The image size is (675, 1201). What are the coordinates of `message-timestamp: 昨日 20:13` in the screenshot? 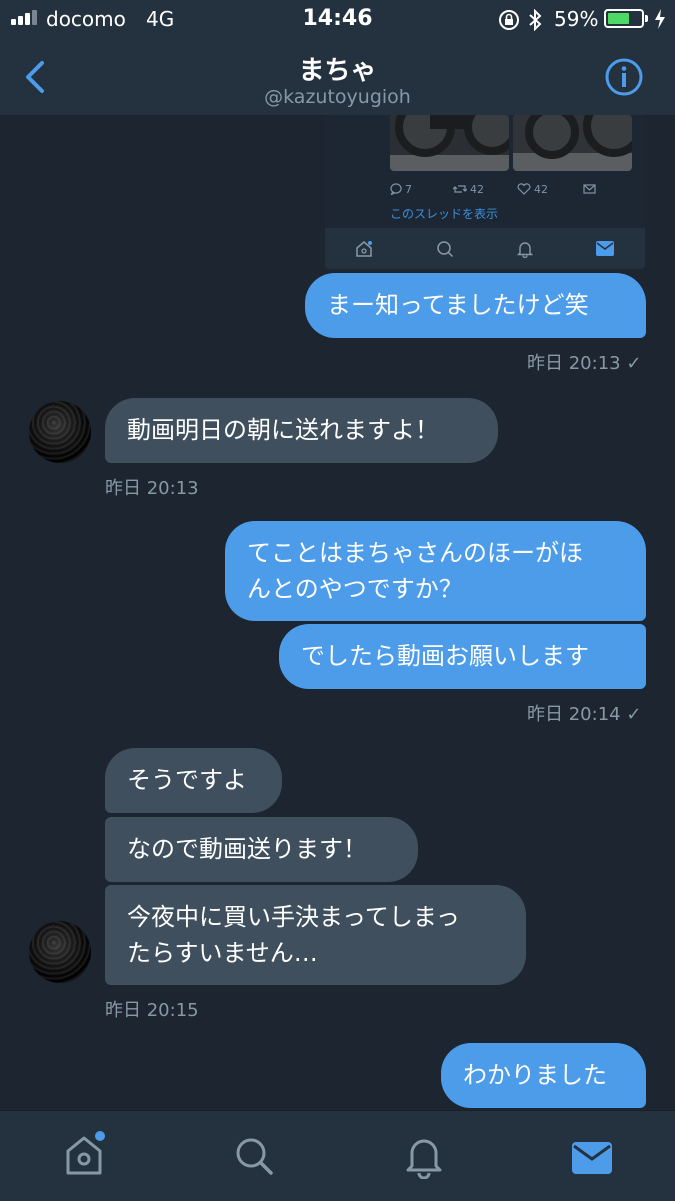 It's located at (152, 488).